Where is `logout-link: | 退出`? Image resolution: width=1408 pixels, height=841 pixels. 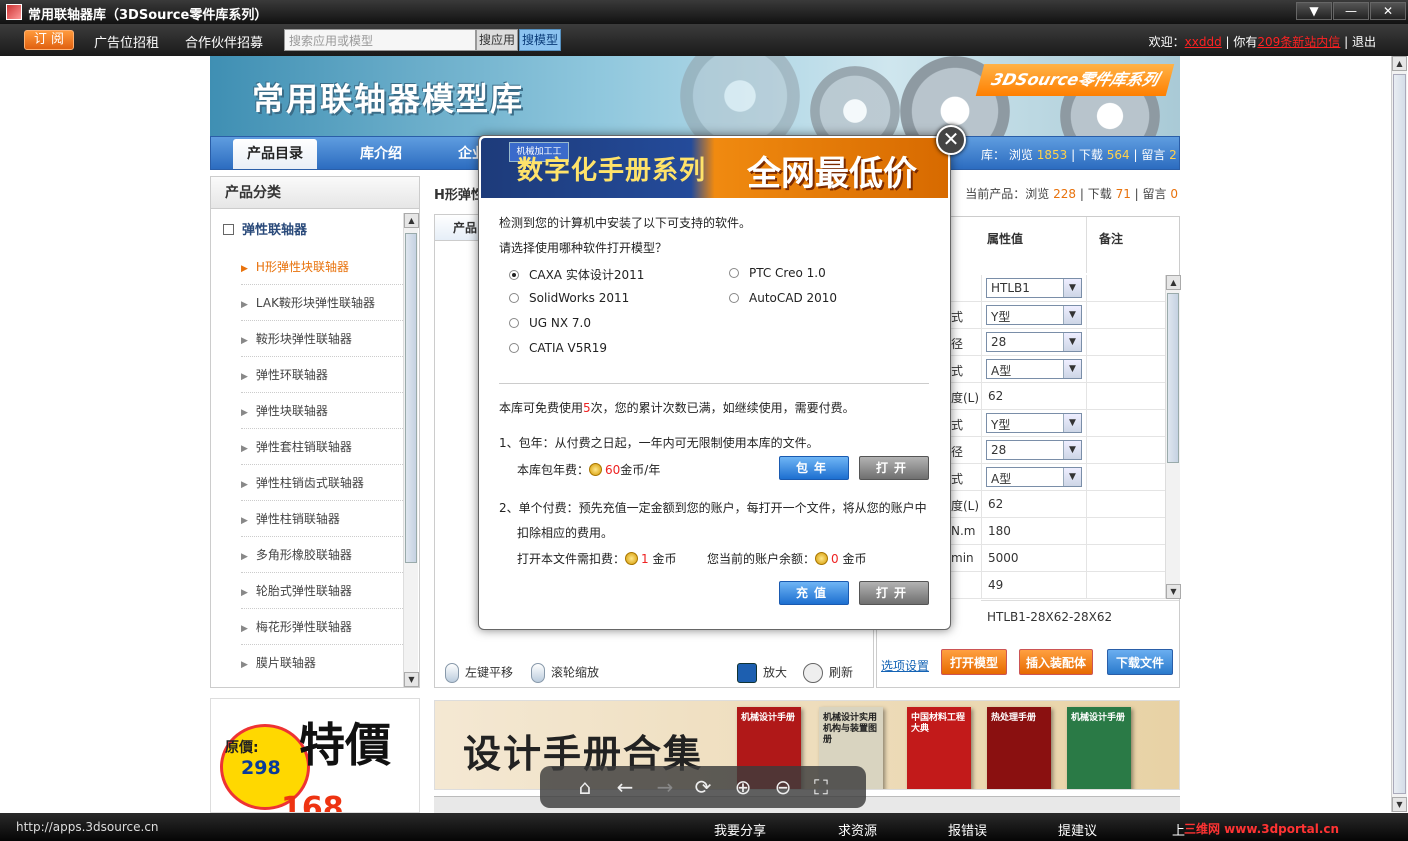
logout-link: | 退出 is located at coordinates (1360, 42).